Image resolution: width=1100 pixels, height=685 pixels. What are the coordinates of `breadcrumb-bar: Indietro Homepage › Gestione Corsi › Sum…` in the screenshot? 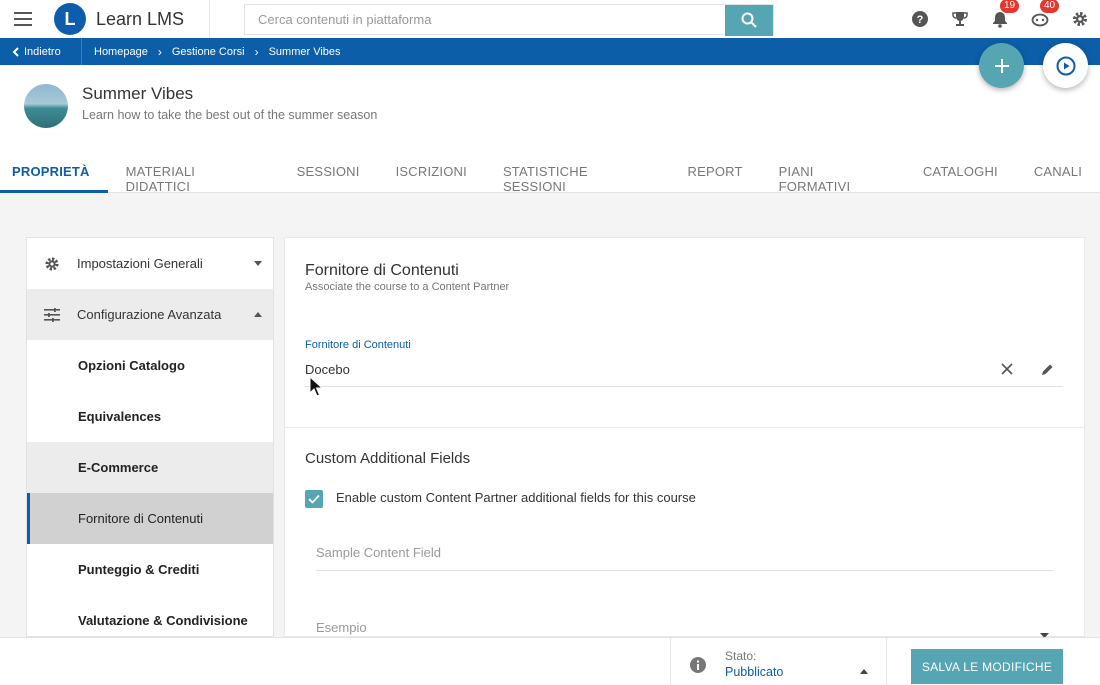 It's located at (550, 51).